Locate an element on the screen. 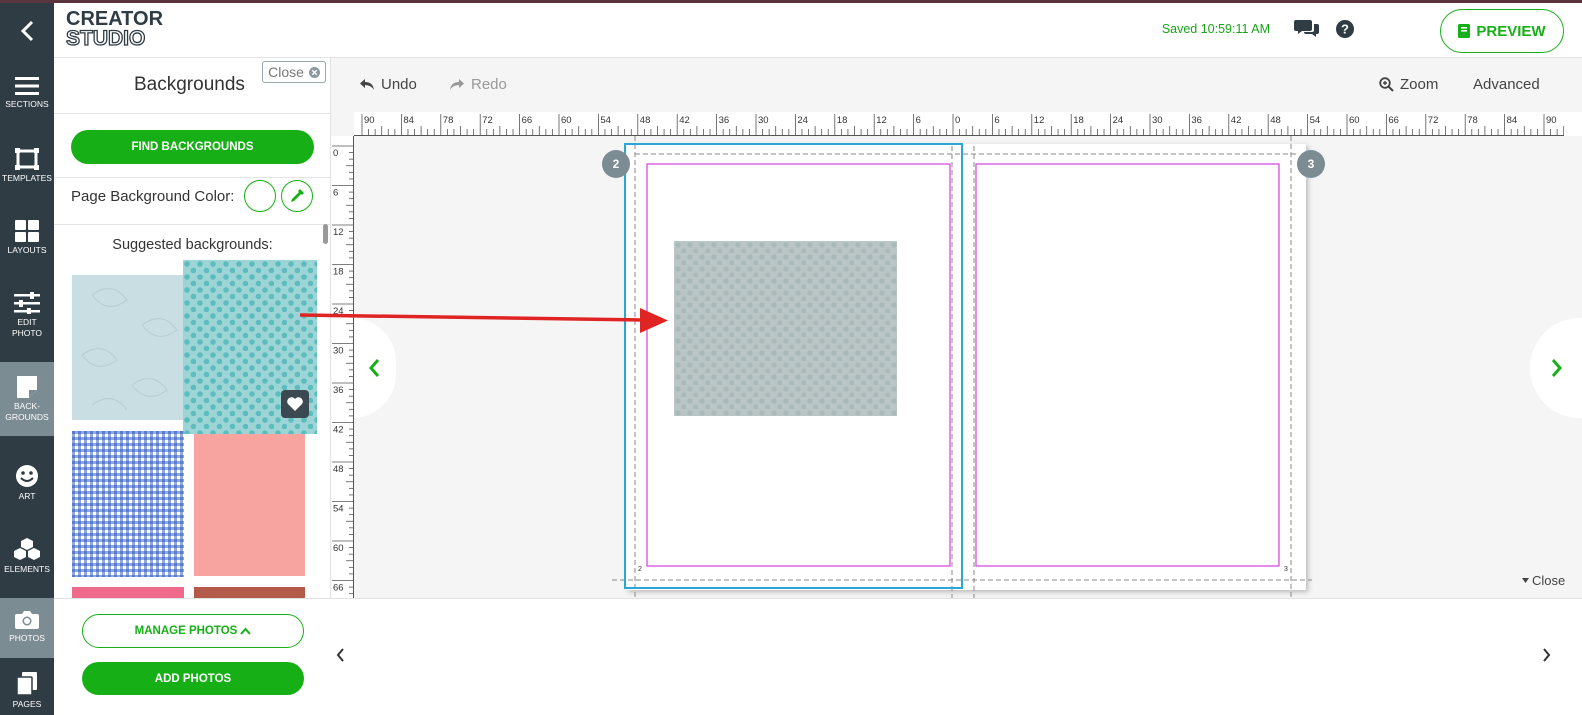  nav-label: PAGES is located at coordinates (27, 704).